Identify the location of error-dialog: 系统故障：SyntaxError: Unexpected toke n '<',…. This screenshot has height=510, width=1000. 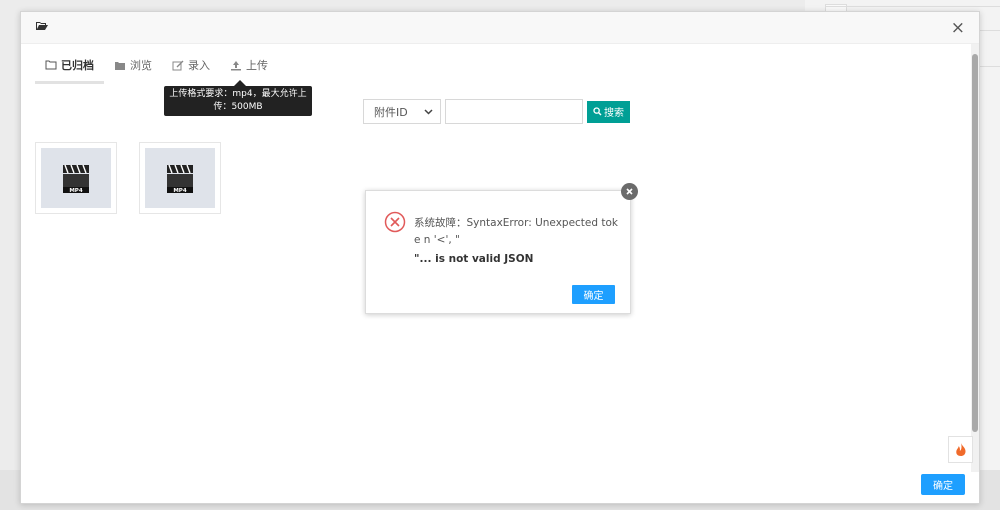
(501, 248).